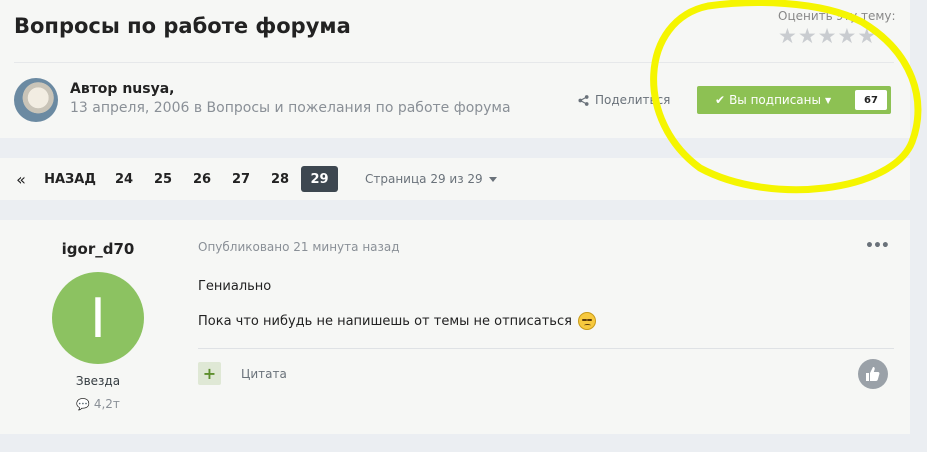 This screenshot has width=927, height=452. What do you see at coordinates (775, 100) in the screenshot?
I see `follow-label: Вы подписаны` at bounding box center [775, 100].